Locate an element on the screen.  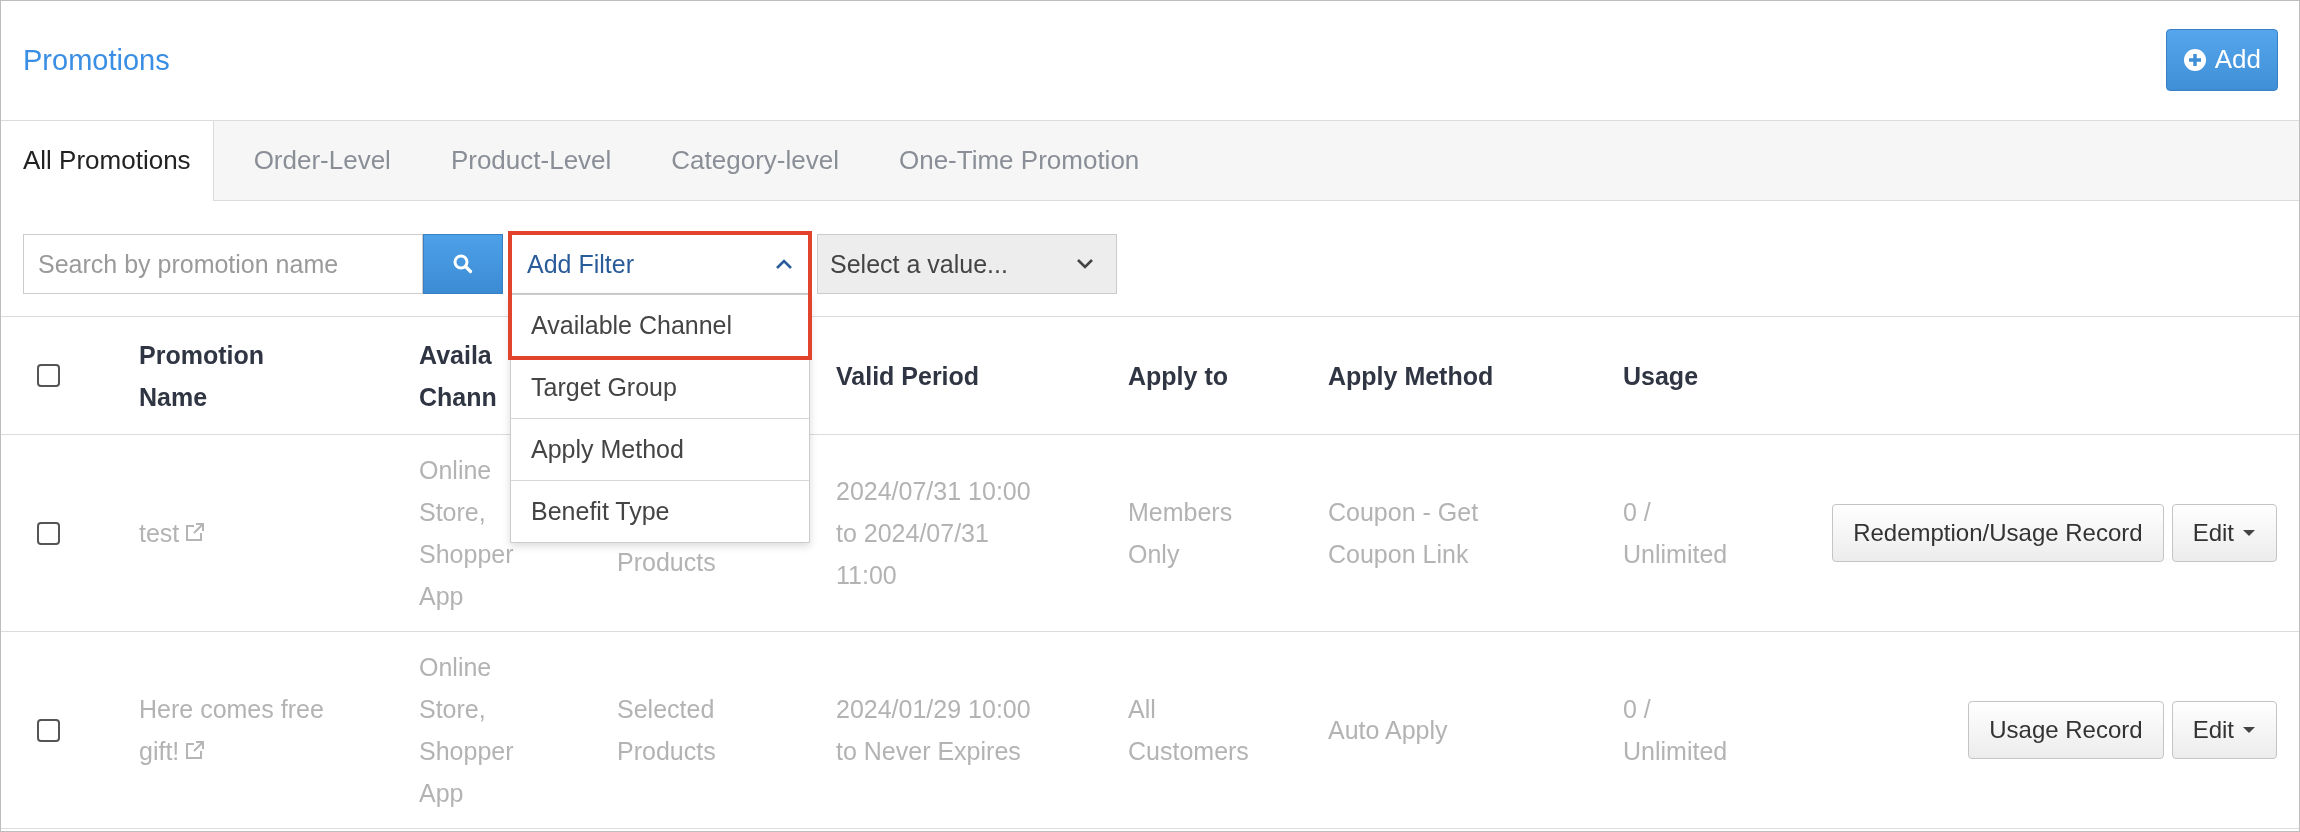
search-button is located at coordinates (463, 264).